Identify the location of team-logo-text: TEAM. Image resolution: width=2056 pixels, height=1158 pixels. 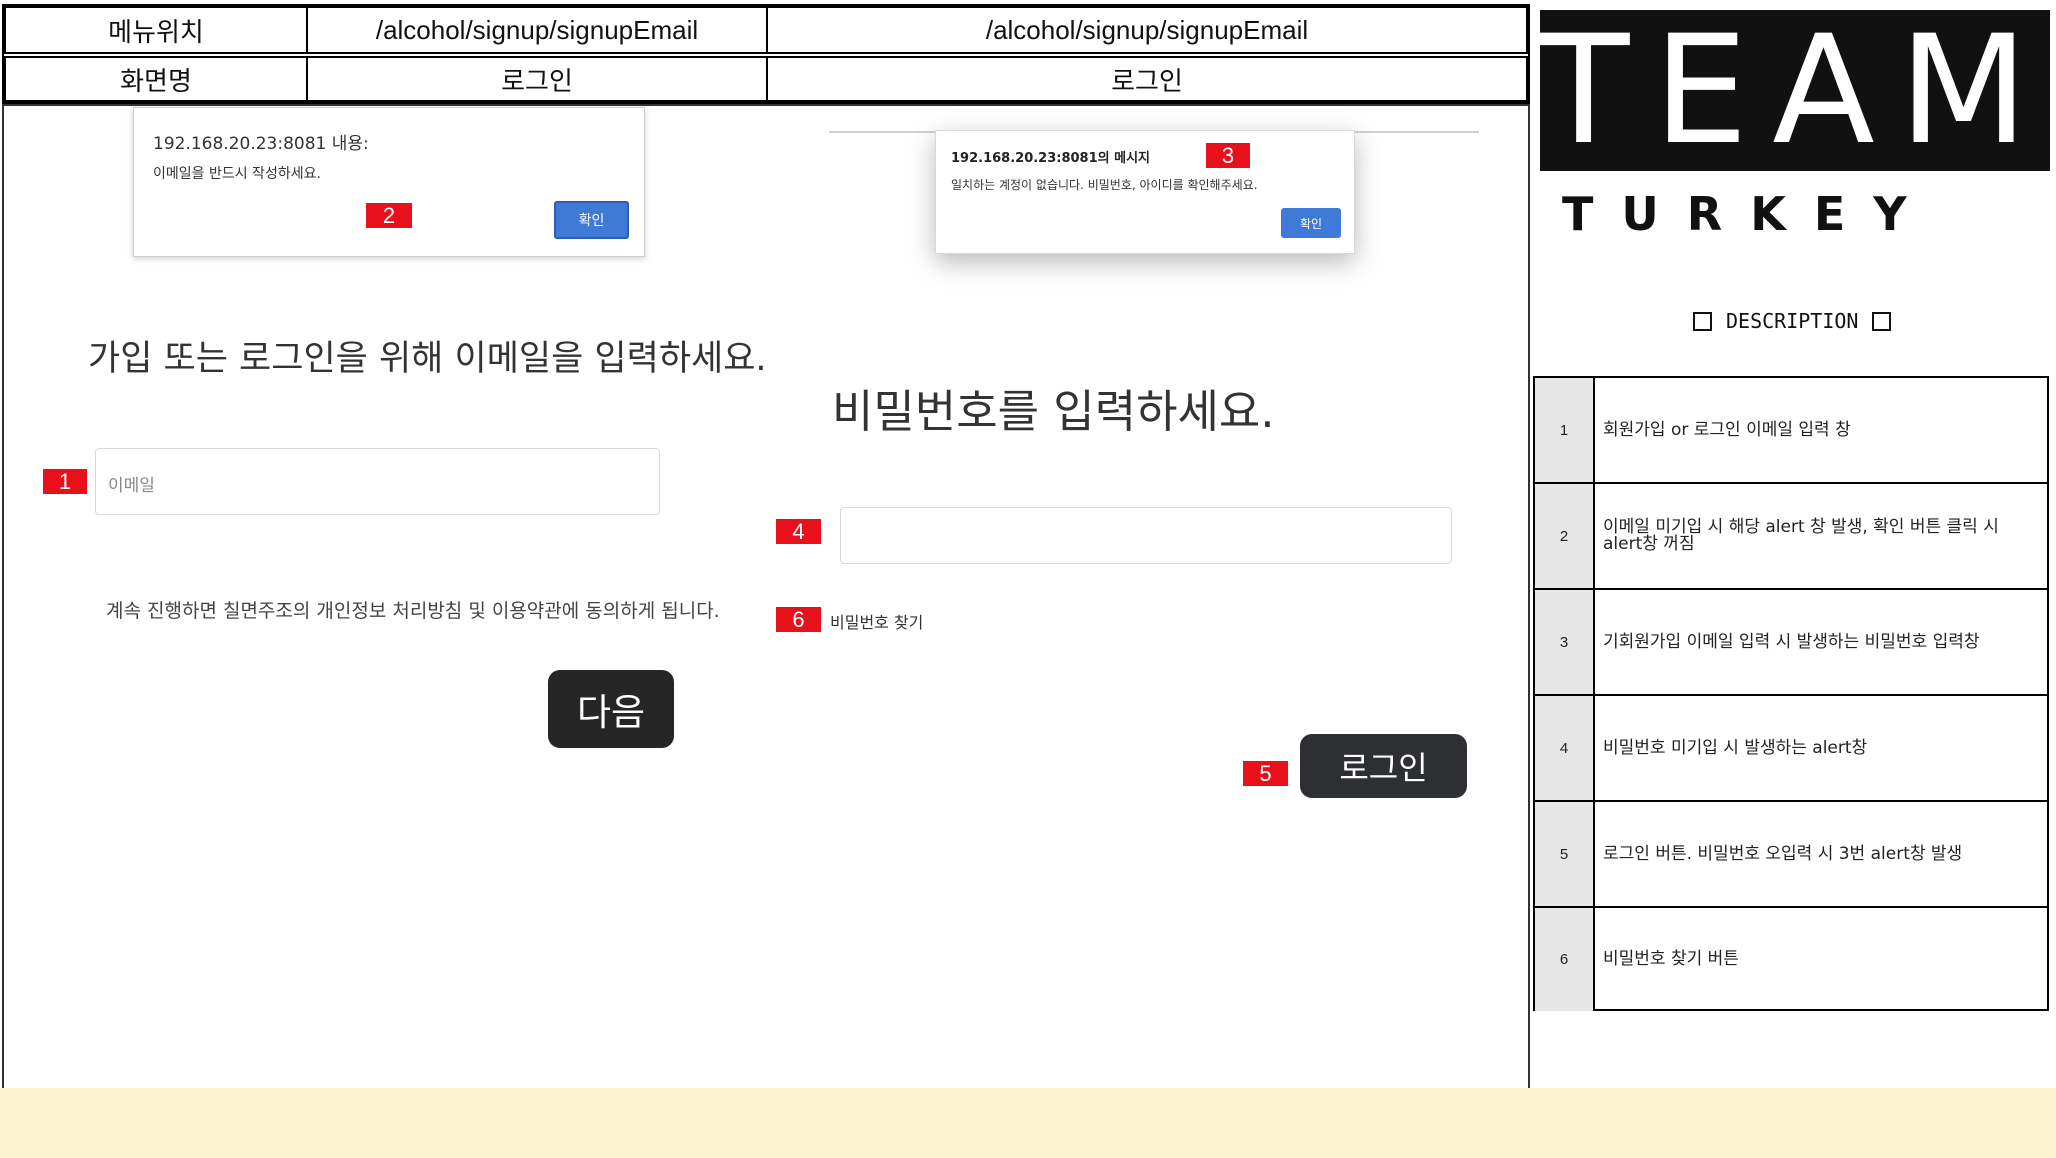
(1795, 90).